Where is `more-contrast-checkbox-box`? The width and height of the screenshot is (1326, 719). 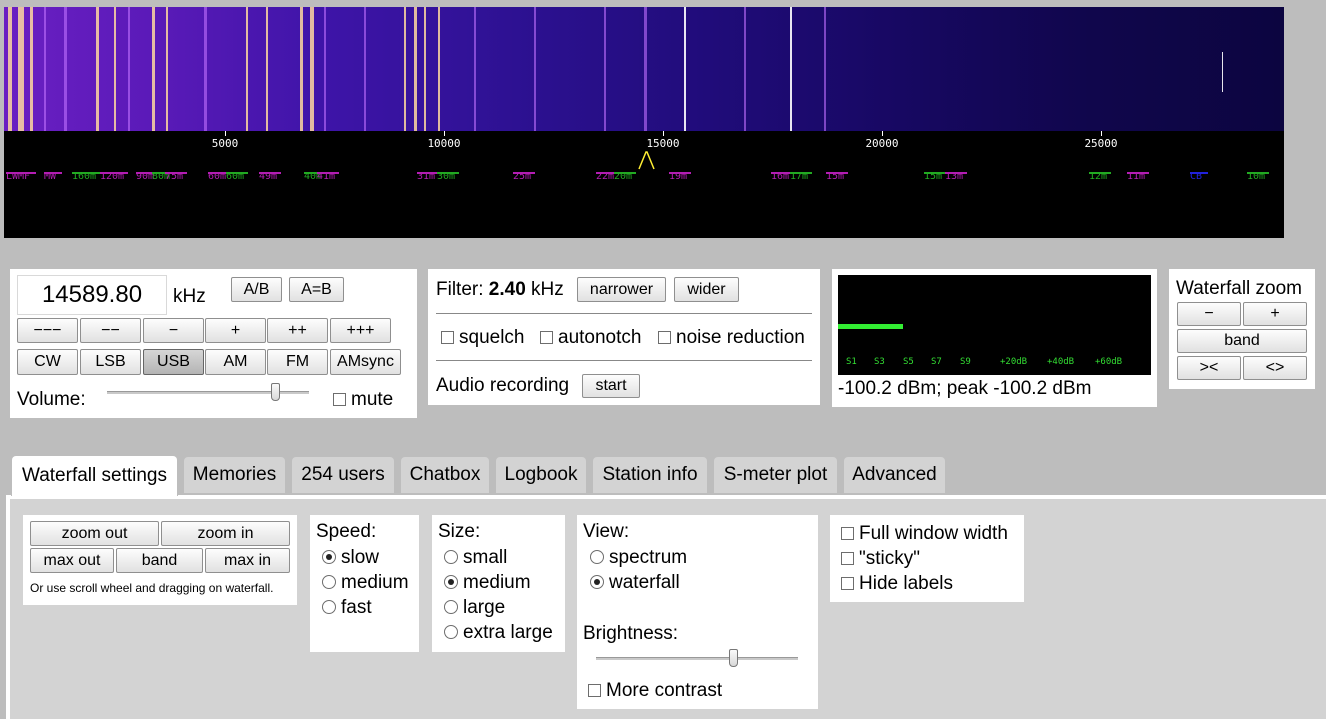 more-contrast-checkbox-box is located at coordinates (594, 690).